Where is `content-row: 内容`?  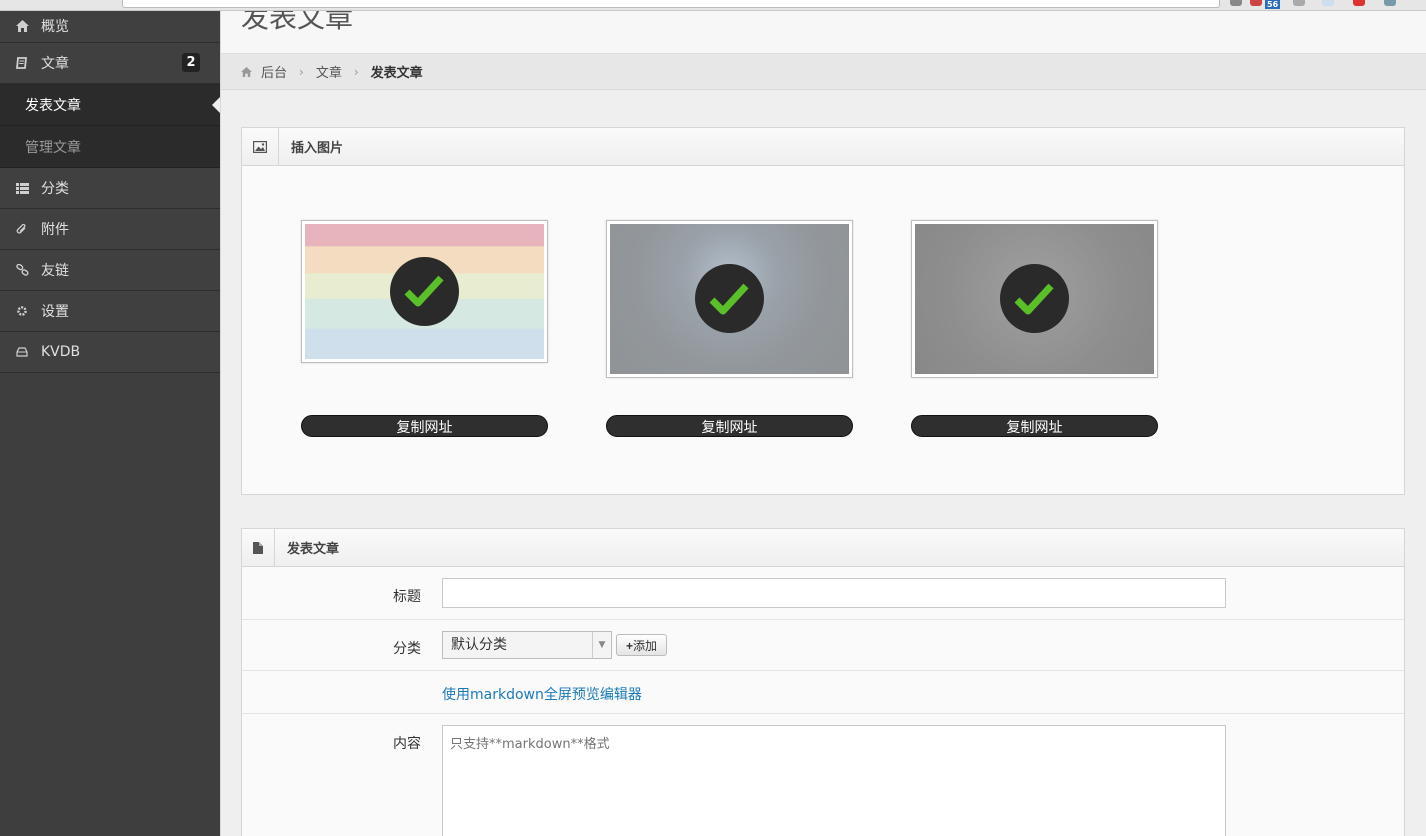
content-row: 内容 is located at coordinates (823, 775).